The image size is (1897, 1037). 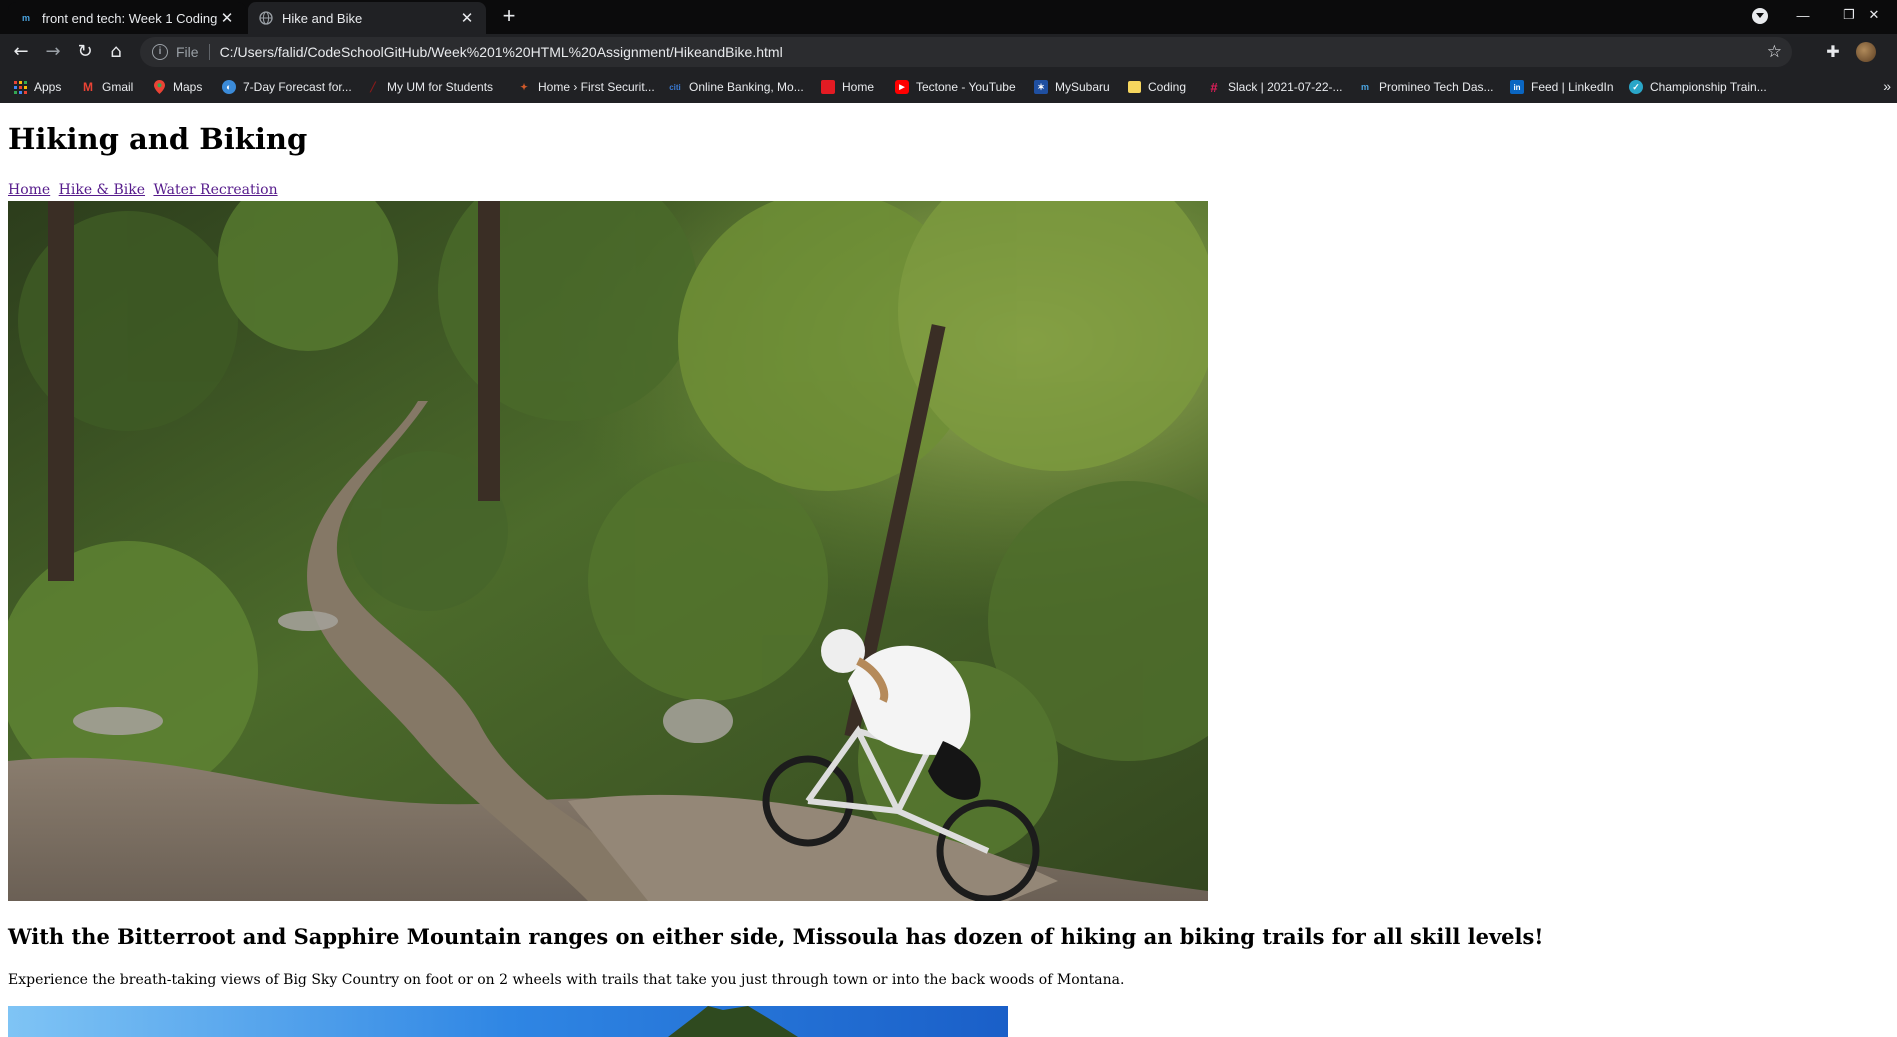 I want to click on bookmark-star-icon: ☆, so click(x=1774, y=52).